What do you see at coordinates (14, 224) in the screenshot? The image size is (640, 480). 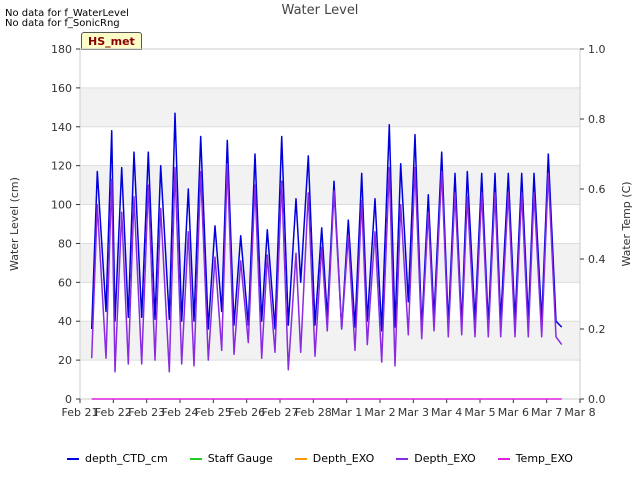 I see `y-axis-label: Water Level (cm)` at bounding box center [14, 224].